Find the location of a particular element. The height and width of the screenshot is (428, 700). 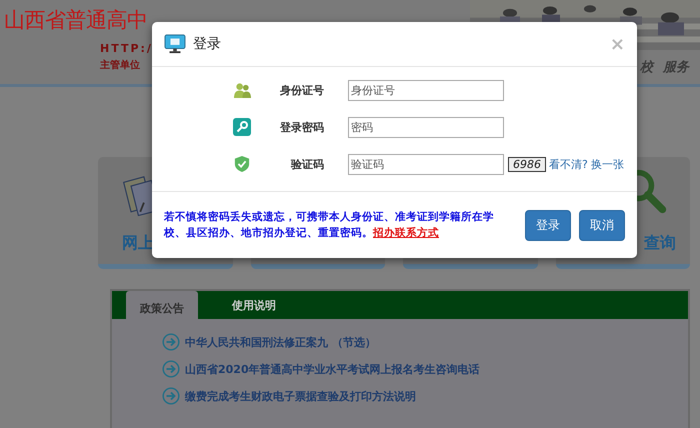

notice-link: 山西省2020年普通高中学业水平考试网上报名考生咨询电话 is located at coordinates (332, 369).